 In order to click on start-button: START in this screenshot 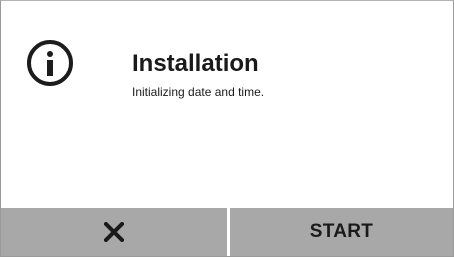, I will do `click(341, 232)`.